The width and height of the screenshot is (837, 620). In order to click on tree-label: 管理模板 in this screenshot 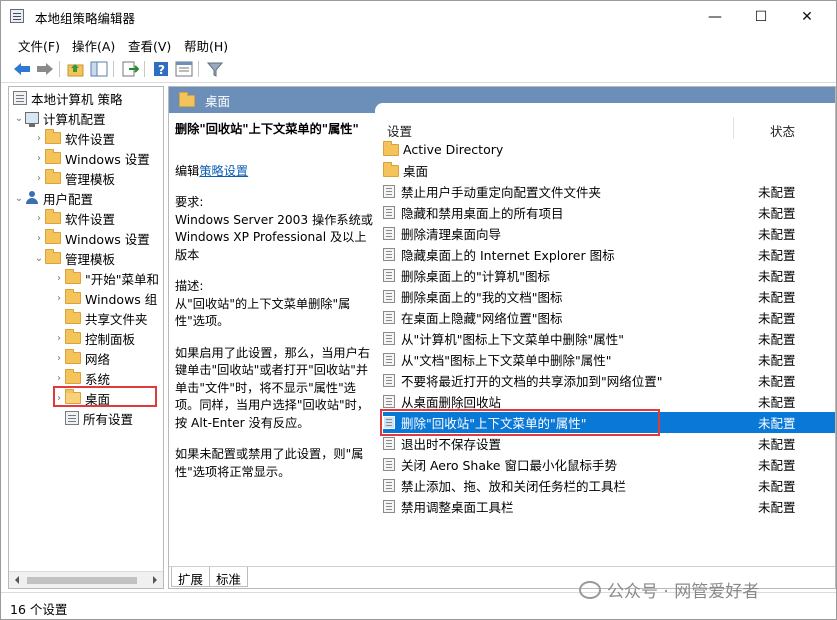, I will do `click(90, 179)`.